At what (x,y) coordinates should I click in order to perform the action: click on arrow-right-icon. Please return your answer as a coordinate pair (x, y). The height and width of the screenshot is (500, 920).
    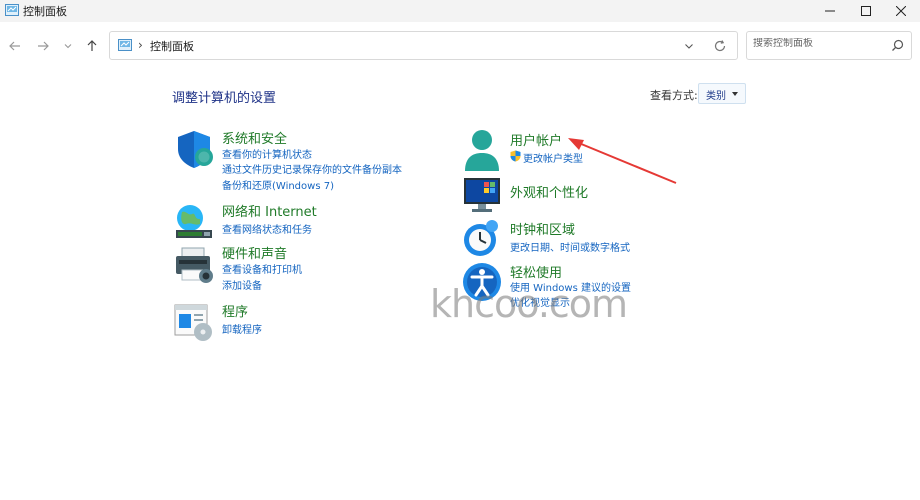
    Looking at the image, I should click on (43, 46).